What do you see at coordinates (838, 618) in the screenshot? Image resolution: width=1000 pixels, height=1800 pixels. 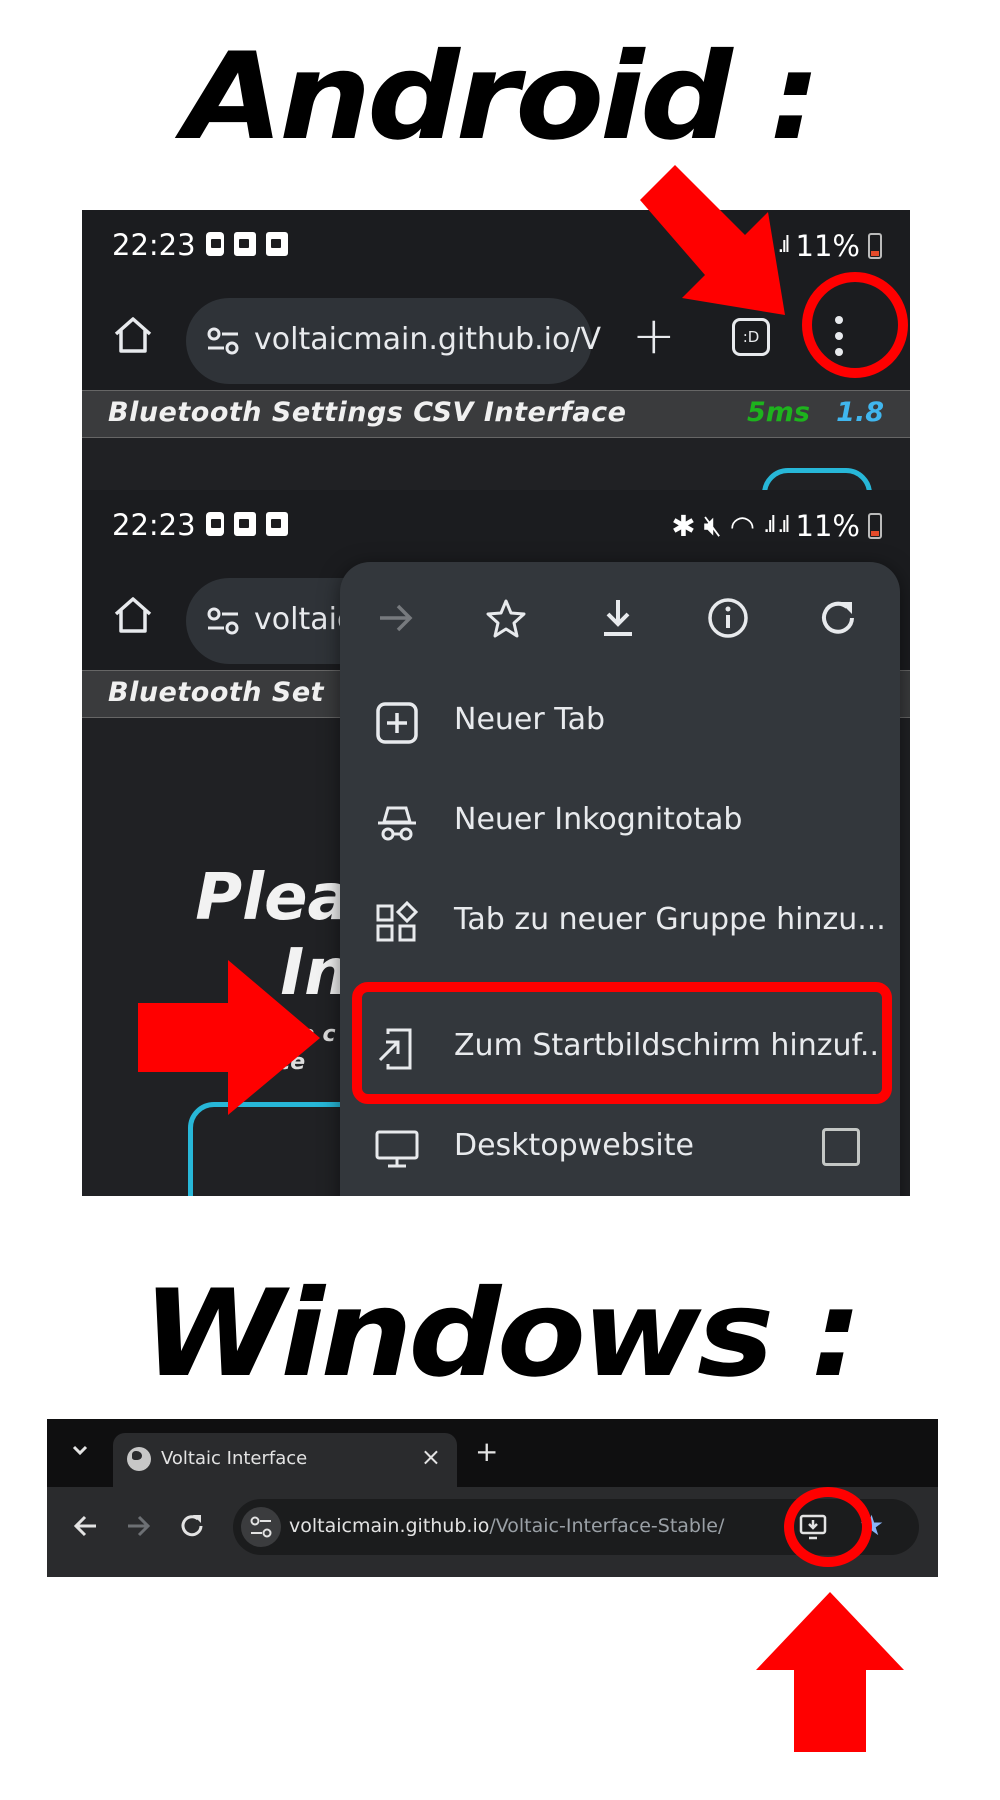 I see `refresh-icon` at bounding box center [838, 618].